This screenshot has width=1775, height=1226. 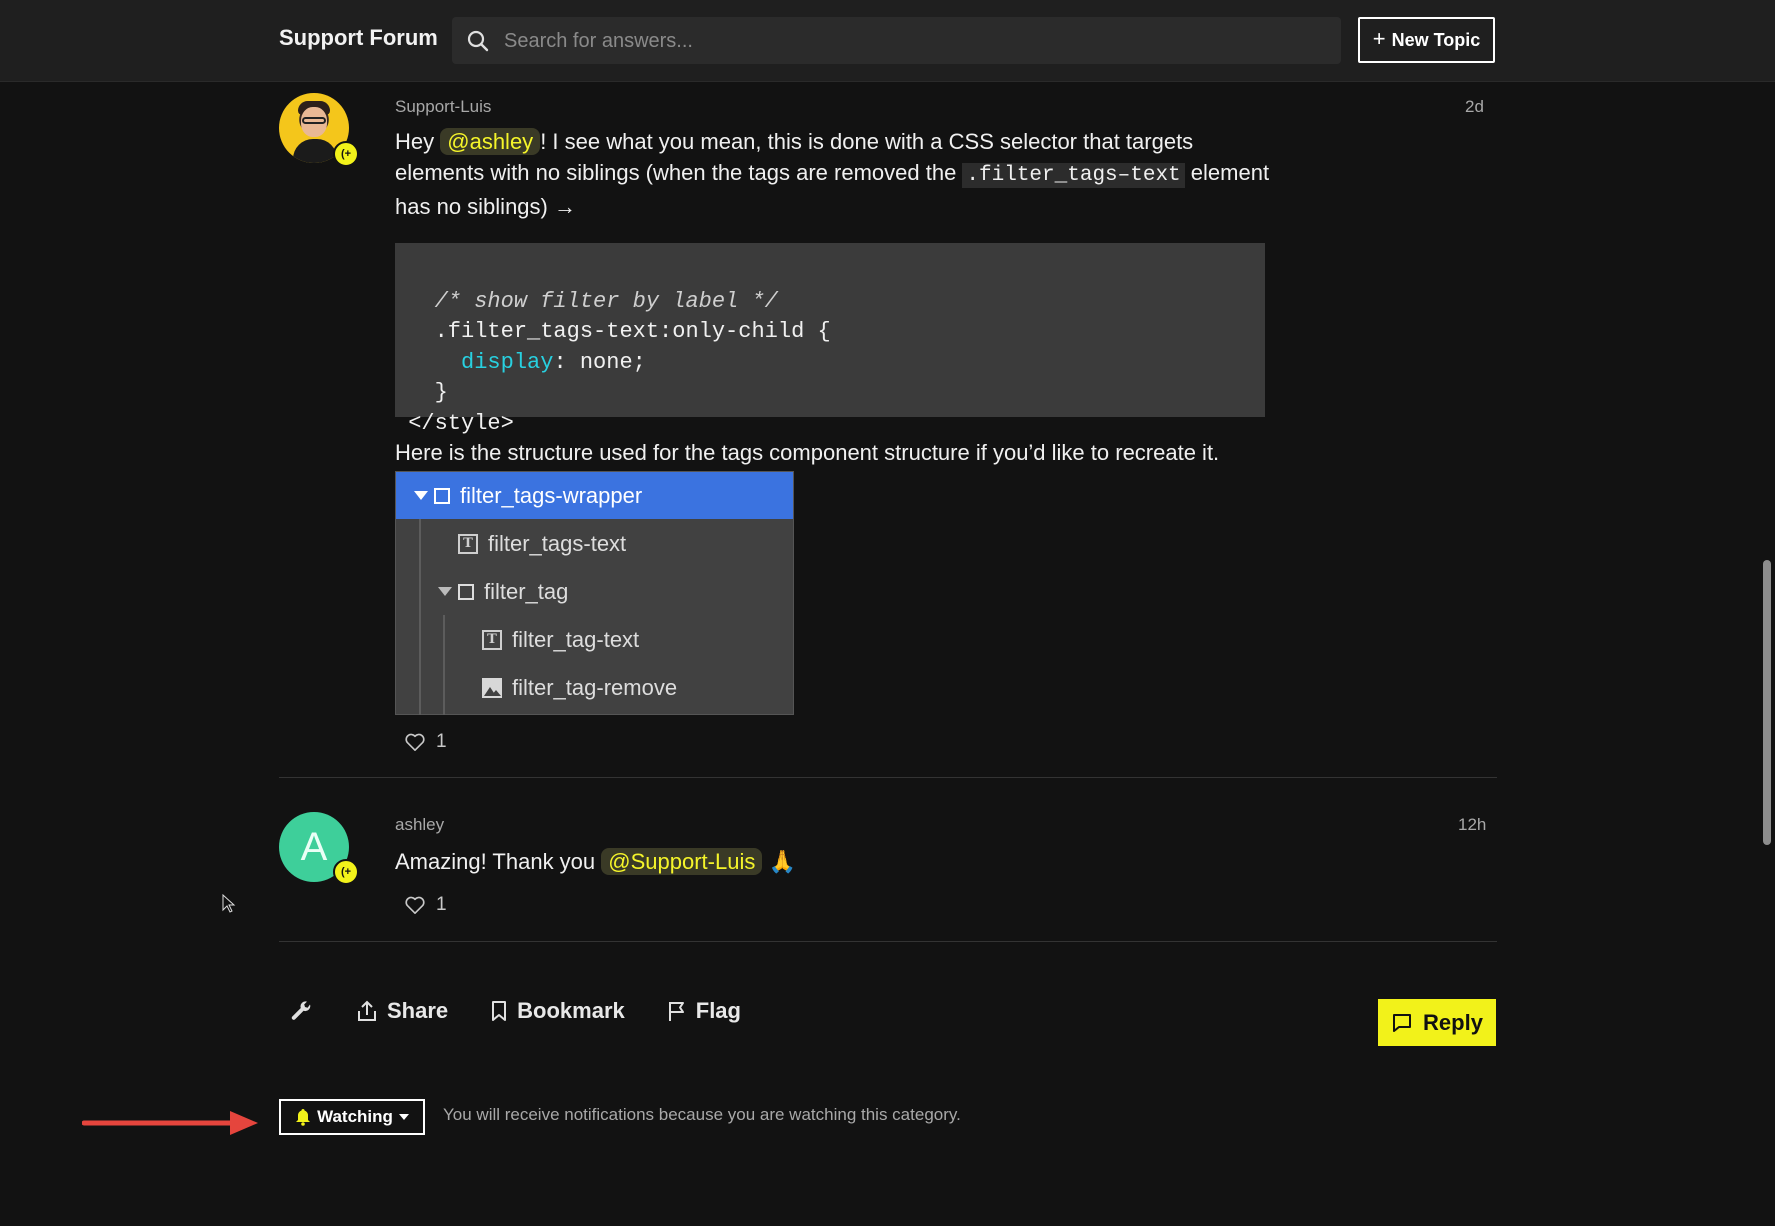 I want to click on wrench-icon, so click(x=301, y=1010).